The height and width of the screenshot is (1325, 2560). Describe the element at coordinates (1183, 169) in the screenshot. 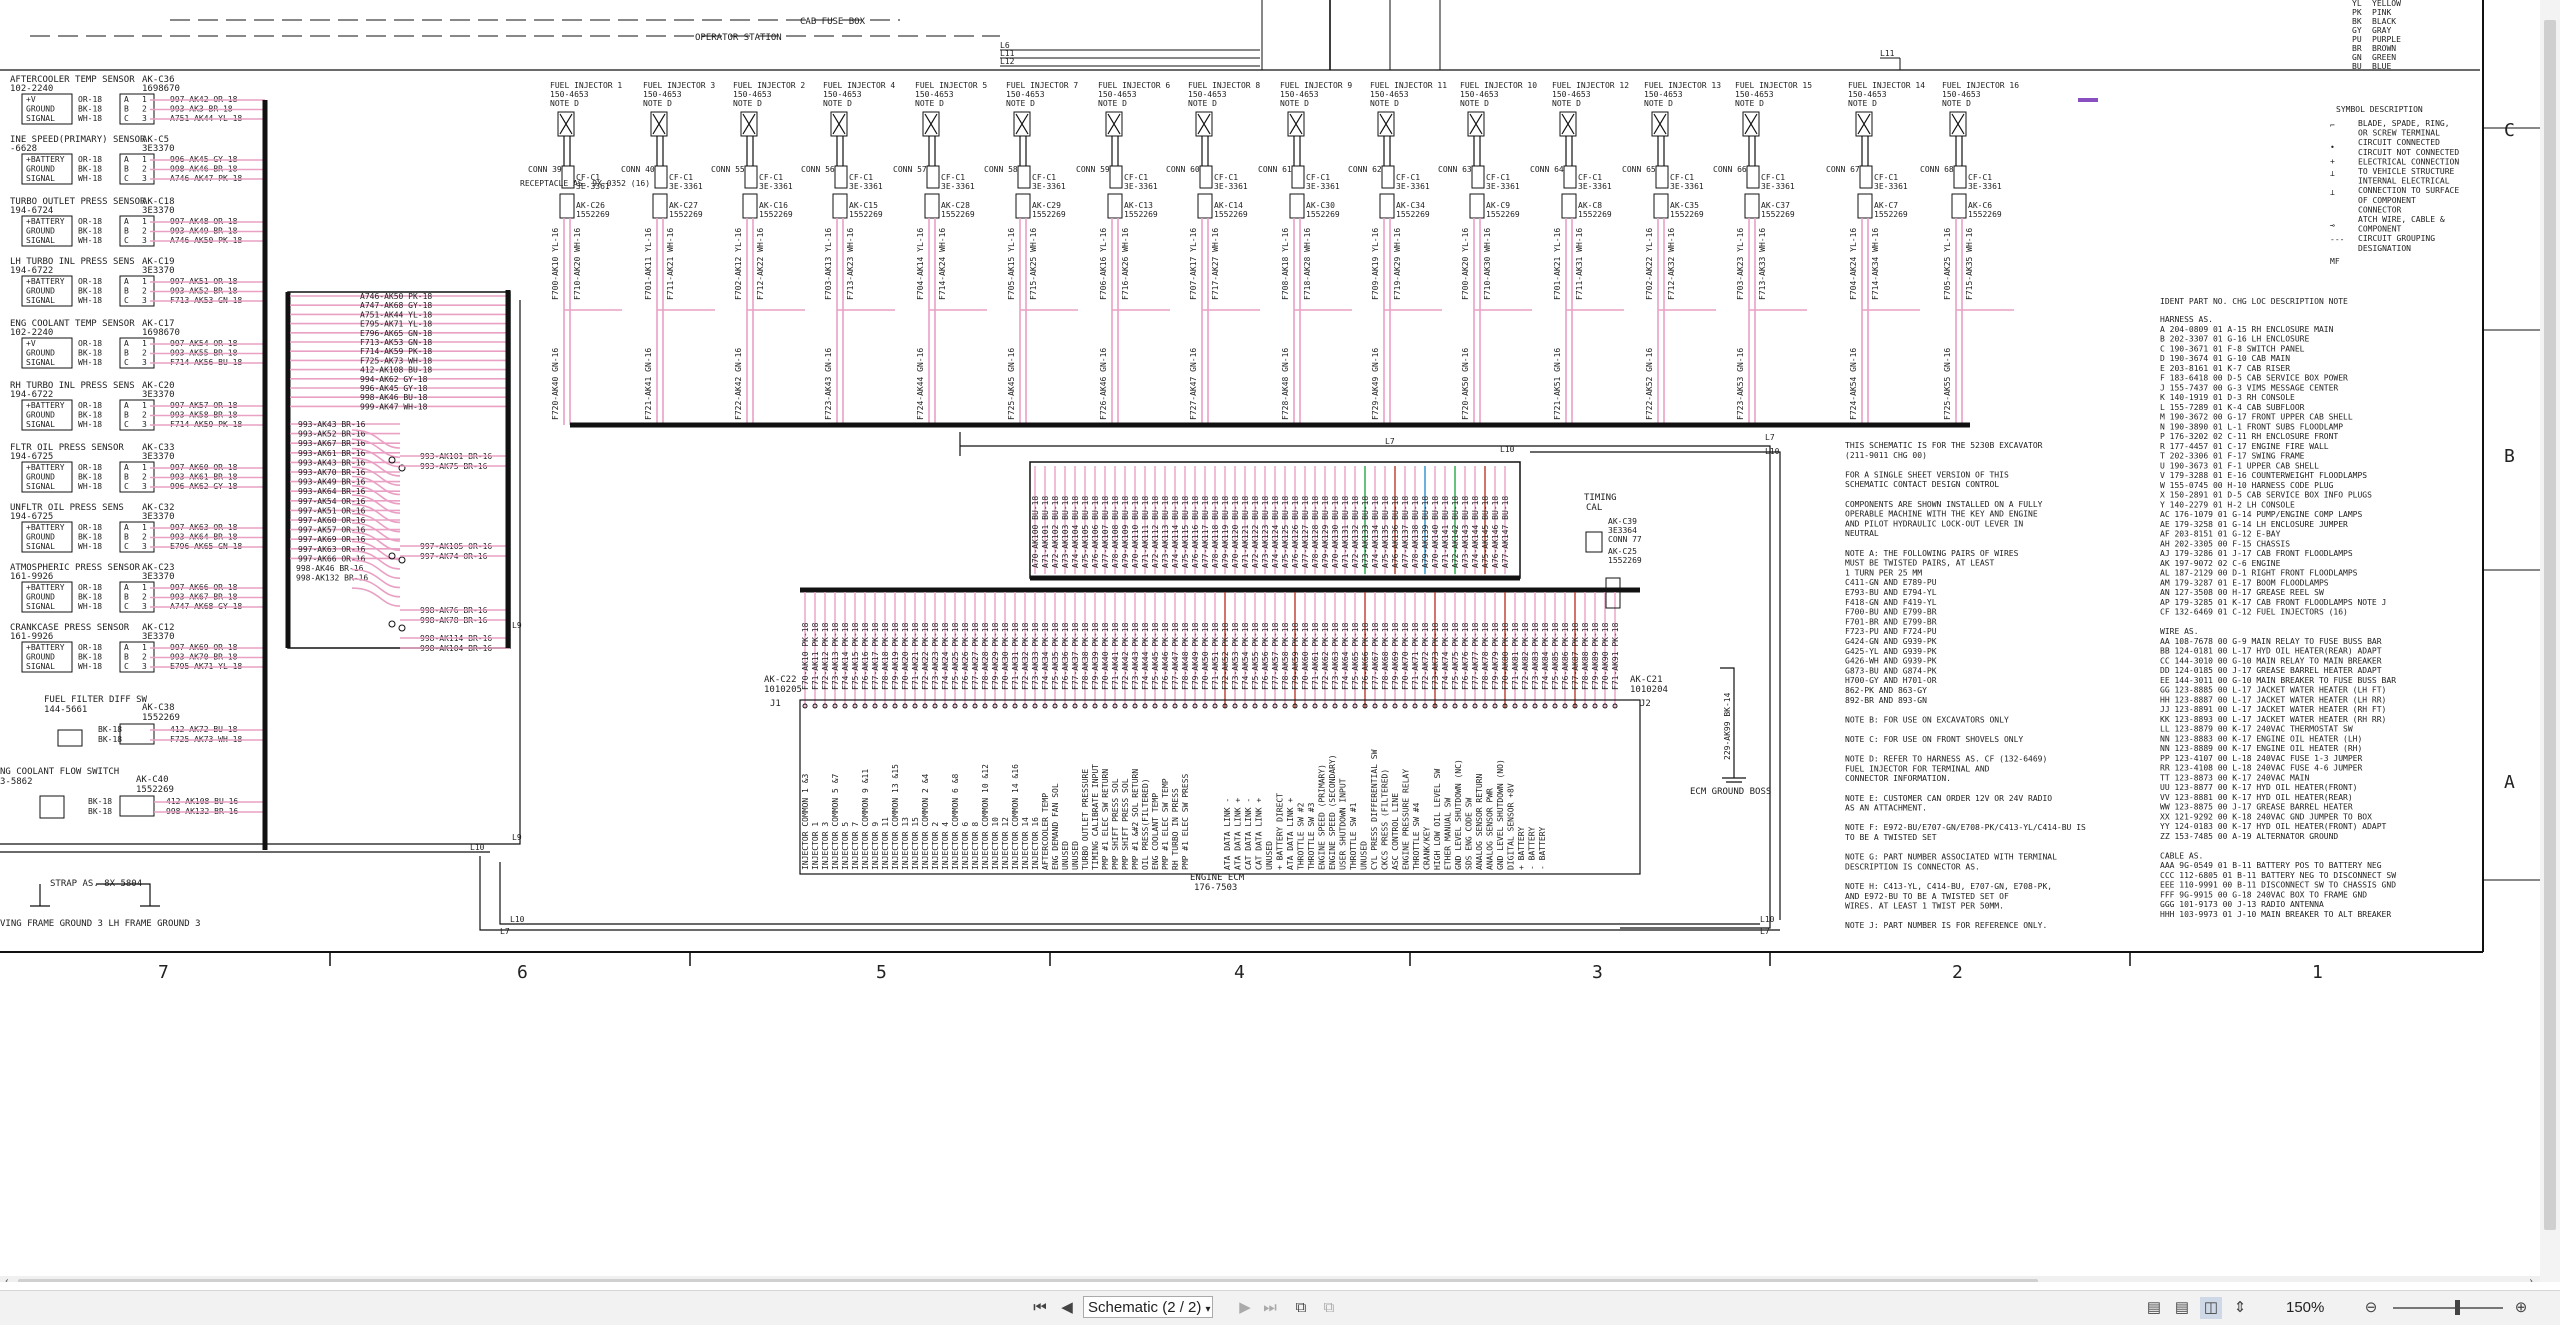

I see `injector-conn: CONN 60` at that location.